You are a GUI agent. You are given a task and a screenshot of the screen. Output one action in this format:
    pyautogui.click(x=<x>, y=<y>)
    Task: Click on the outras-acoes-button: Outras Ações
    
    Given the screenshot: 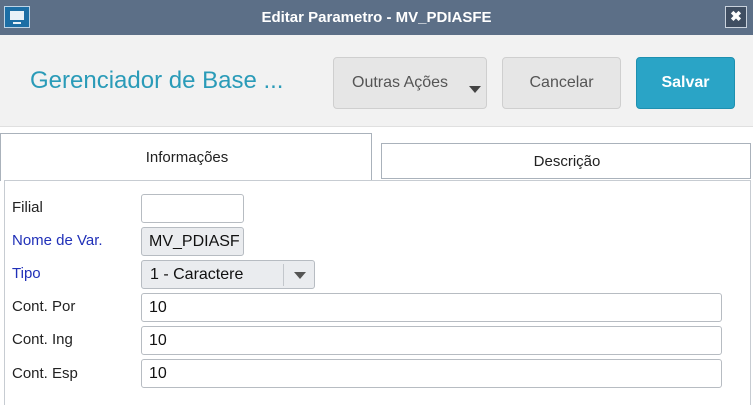 What is the action you would take?
    pyautogui.click(x=410, y=83)
    